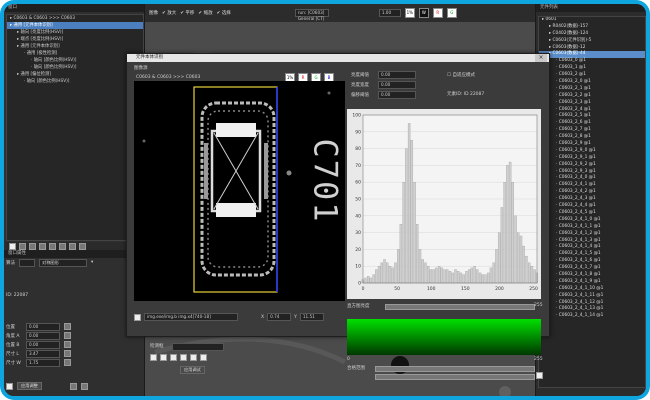 This screenshot has height=400, width=650. I want to click on apply-button: 应用调整, so click(29, 386).